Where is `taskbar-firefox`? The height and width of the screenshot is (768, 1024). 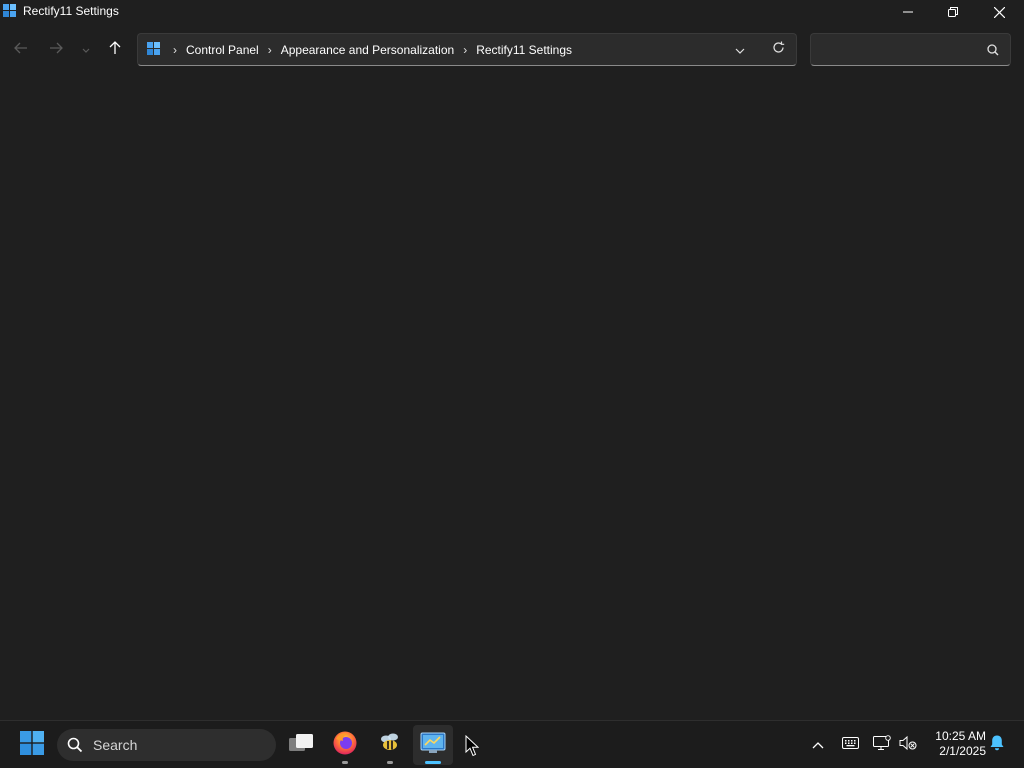
taskbar-firefox is located at coordinates (345, 745).